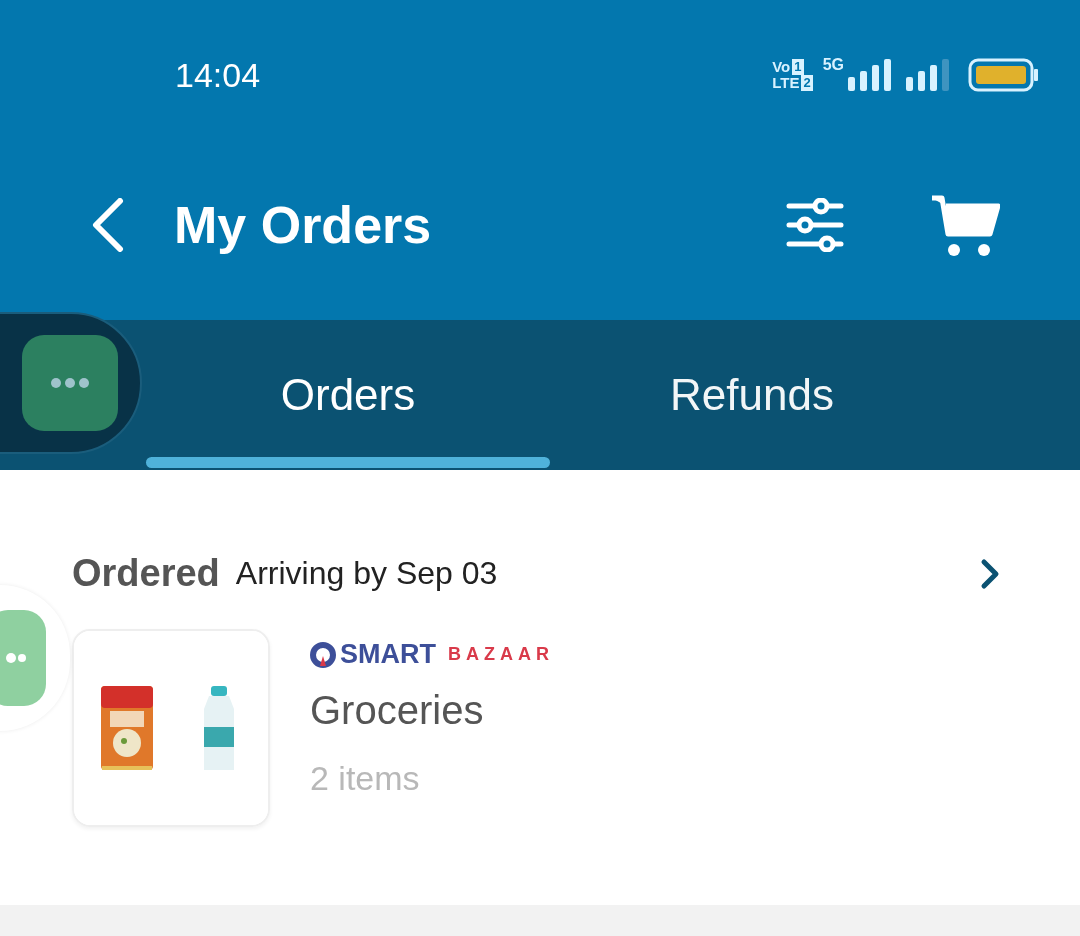 The height and width of the screenshot is (936, 1080). Describe the element at coordinates (929, 75) in the screenshot. I see `signal-icon` at that location.